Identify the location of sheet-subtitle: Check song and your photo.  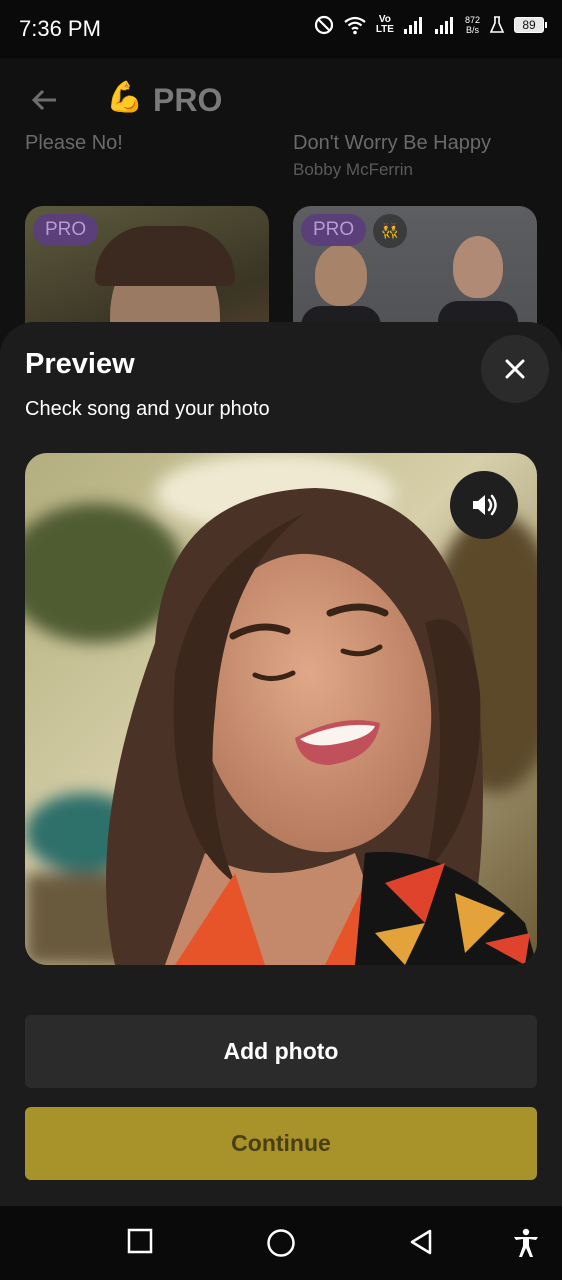
(147, 409).